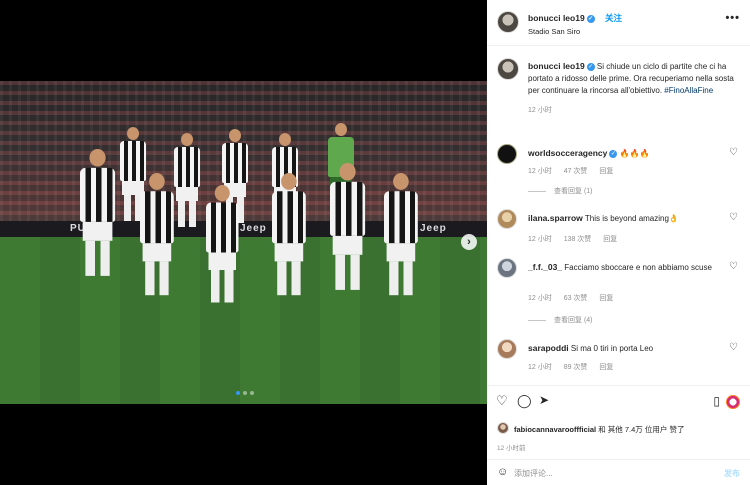 The image size is (750, 485). Describe the element at coordinates (733, 402) in the screenshot. I see `story-avatar-icon` at that location.